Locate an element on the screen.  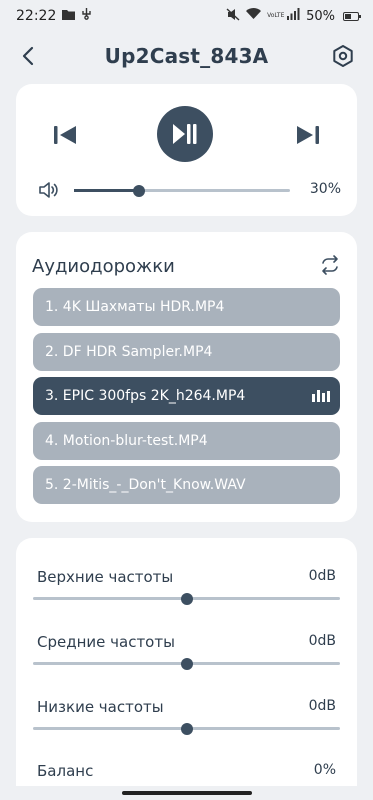
volte-icon: VoLTE is located at coordinates (276, 15).